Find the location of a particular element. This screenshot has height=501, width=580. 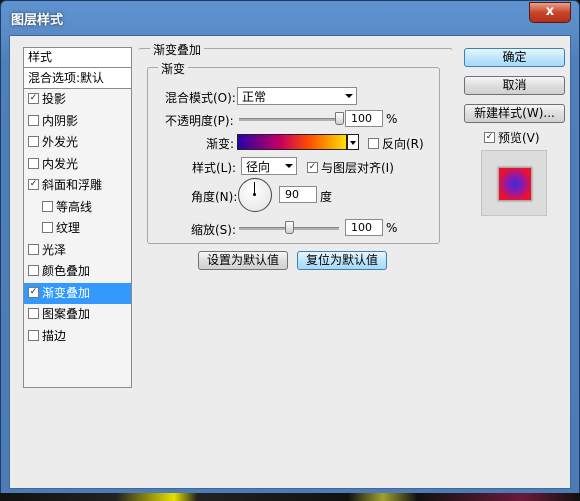

cancel-button: 取消 is located at coordinates (514, 85).